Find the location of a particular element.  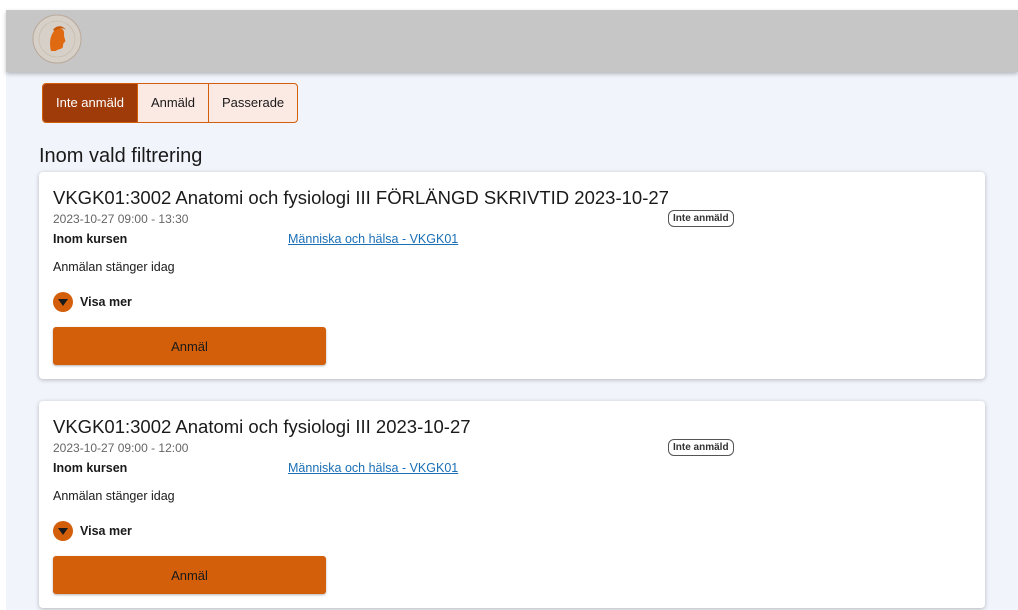

tab-anmald: Anmäld is located at coordinates (172, 103).